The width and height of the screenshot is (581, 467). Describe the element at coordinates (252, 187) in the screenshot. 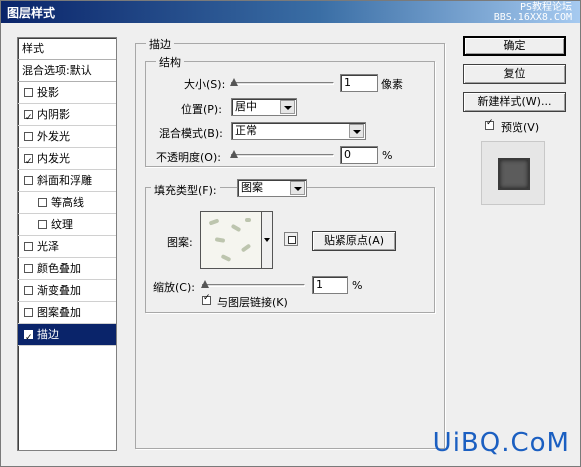

I see `fill-type-select-value: 图案` at that location.